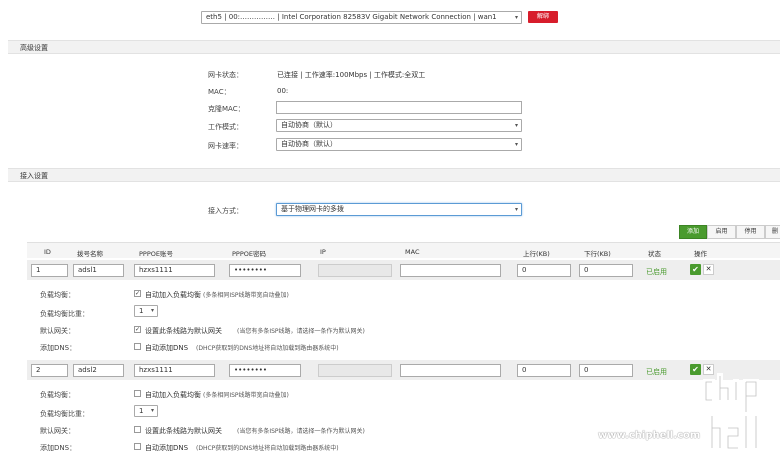  I want to click on work-mode-select: 自动协商（默认） ▾, so click(399, 125).